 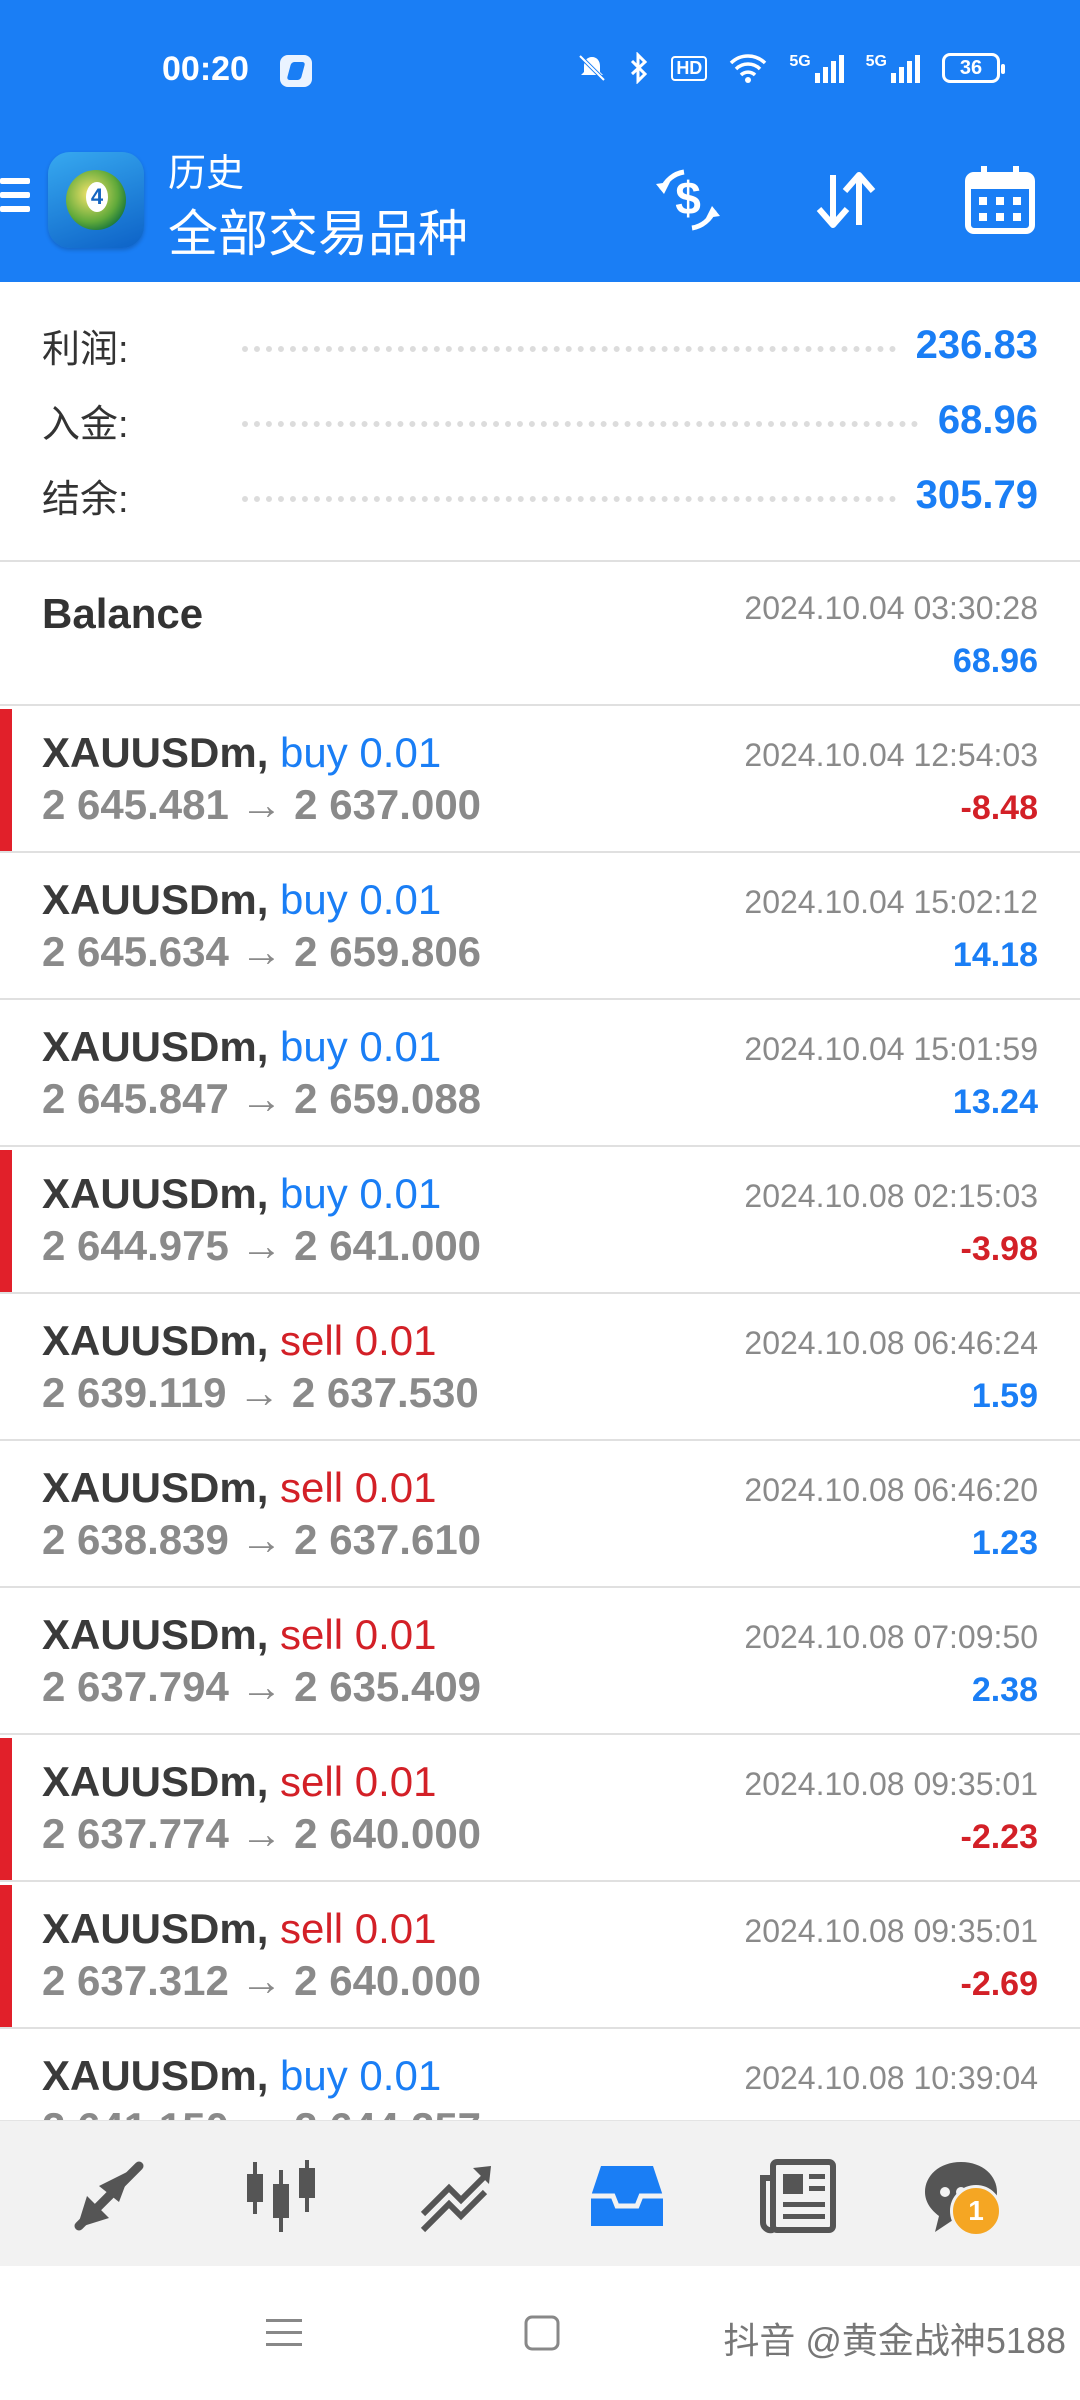 I want to click on deposit-value: 68.96, so click(x=987, y=419).